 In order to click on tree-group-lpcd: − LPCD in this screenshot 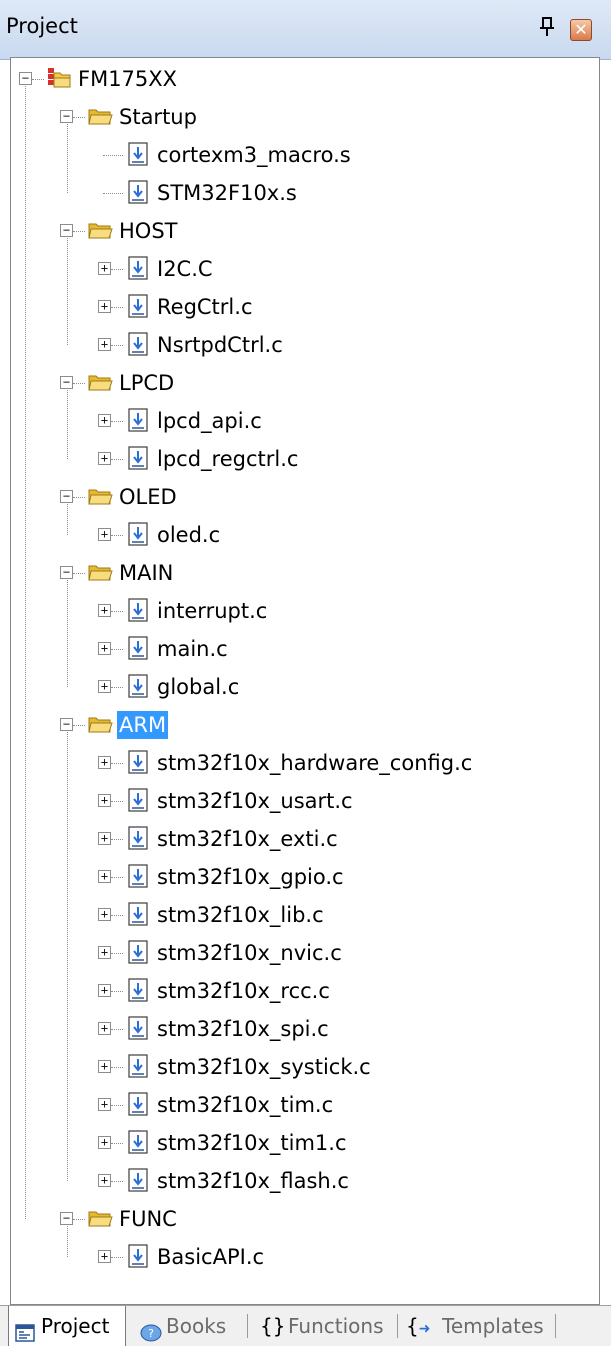, I will do `click(301, 383)`.